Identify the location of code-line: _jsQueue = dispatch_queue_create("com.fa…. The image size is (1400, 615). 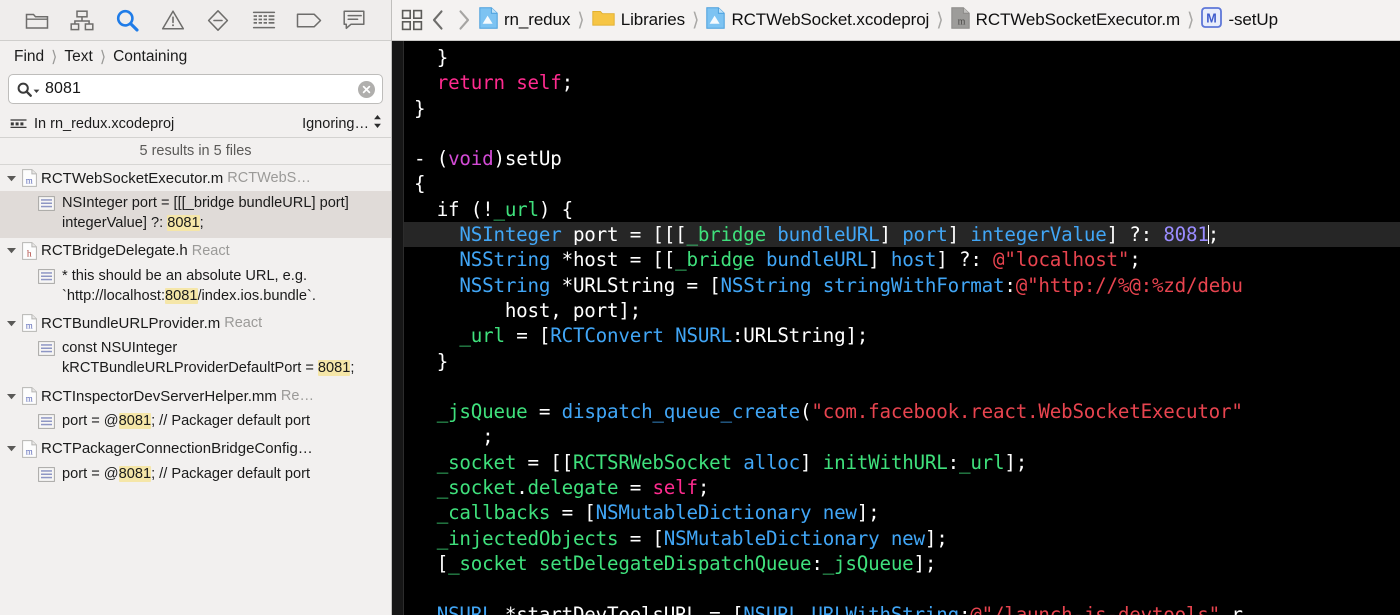
(902, 411).